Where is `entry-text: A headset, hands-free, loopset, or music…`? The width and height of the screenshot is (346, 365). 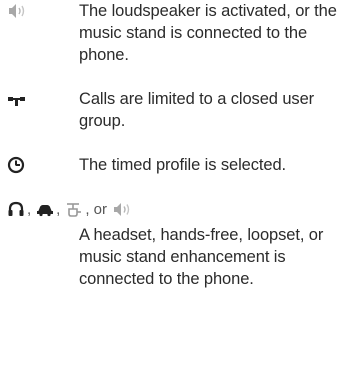 entry-text: A headset, hands-free, loopset, or music… is located at coordinates (201, 257).